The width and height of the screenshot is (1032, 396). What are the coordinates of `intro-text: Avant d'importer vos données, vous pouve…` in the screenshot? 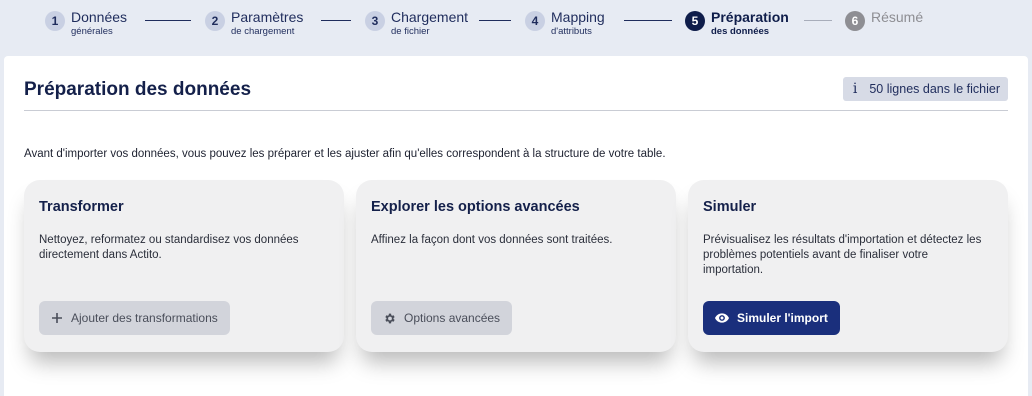 It's located at (345, 154).